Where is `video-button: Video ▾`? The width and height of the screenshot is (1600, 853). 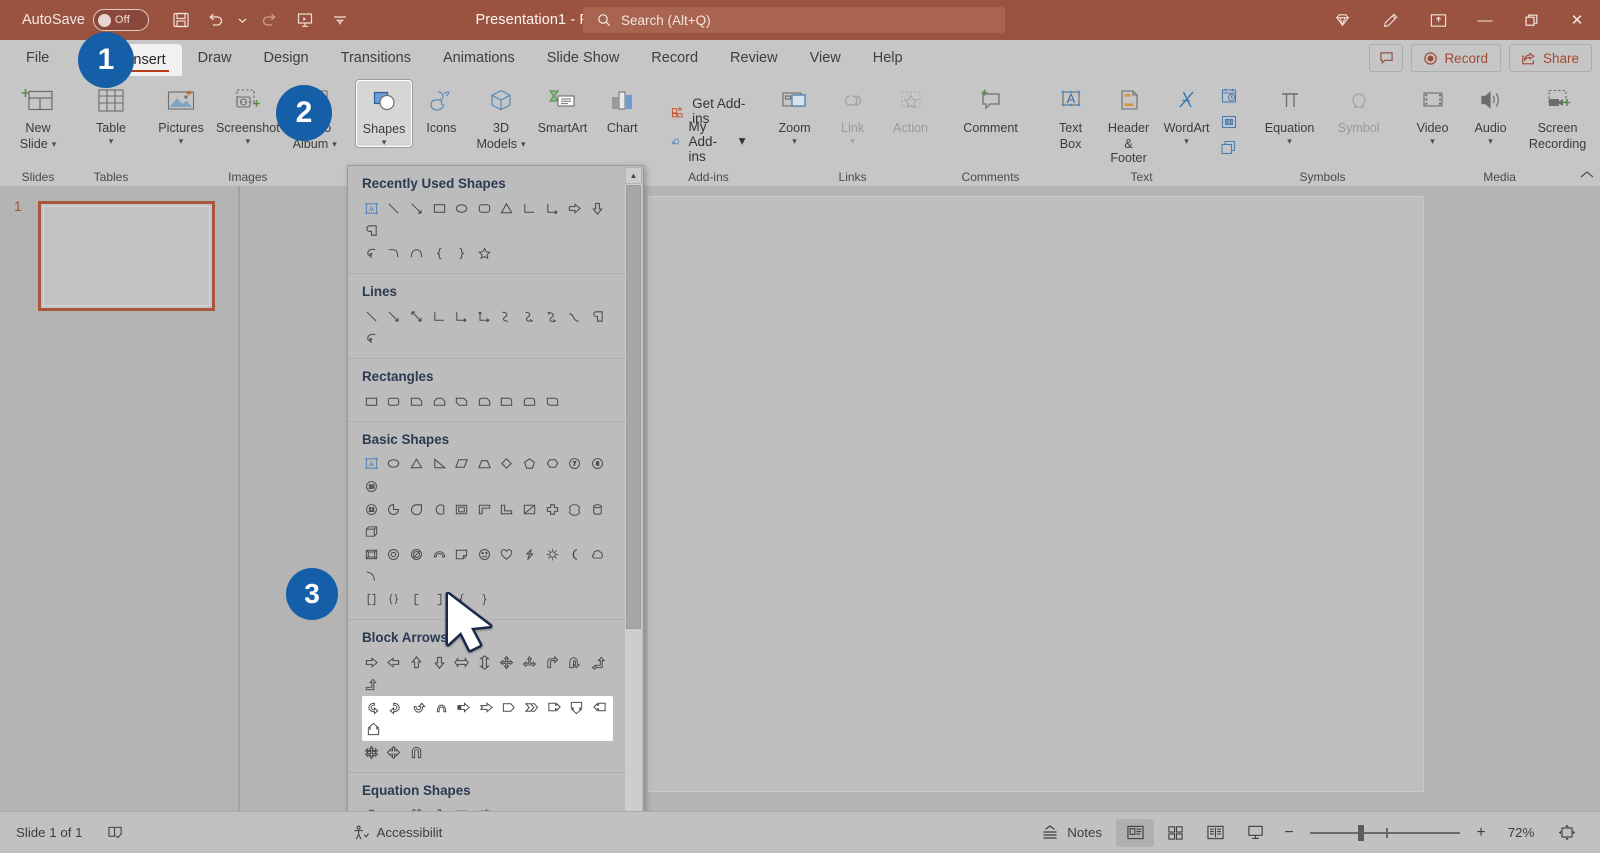 video-button: Video ▾ is located at coordinates (1433, 113).